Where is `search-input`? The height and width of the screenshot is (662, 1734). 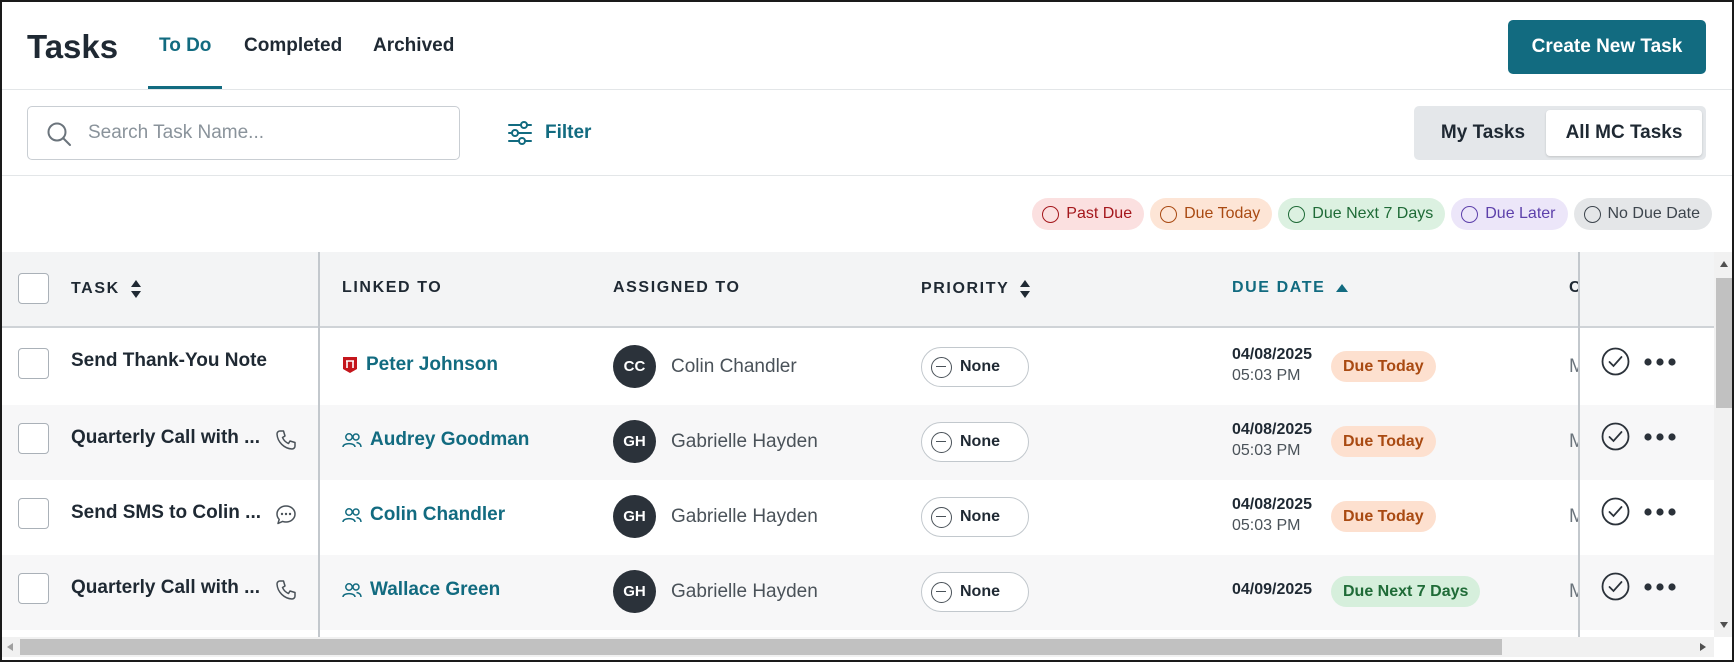 search-input is located at coordinates (268, 133).